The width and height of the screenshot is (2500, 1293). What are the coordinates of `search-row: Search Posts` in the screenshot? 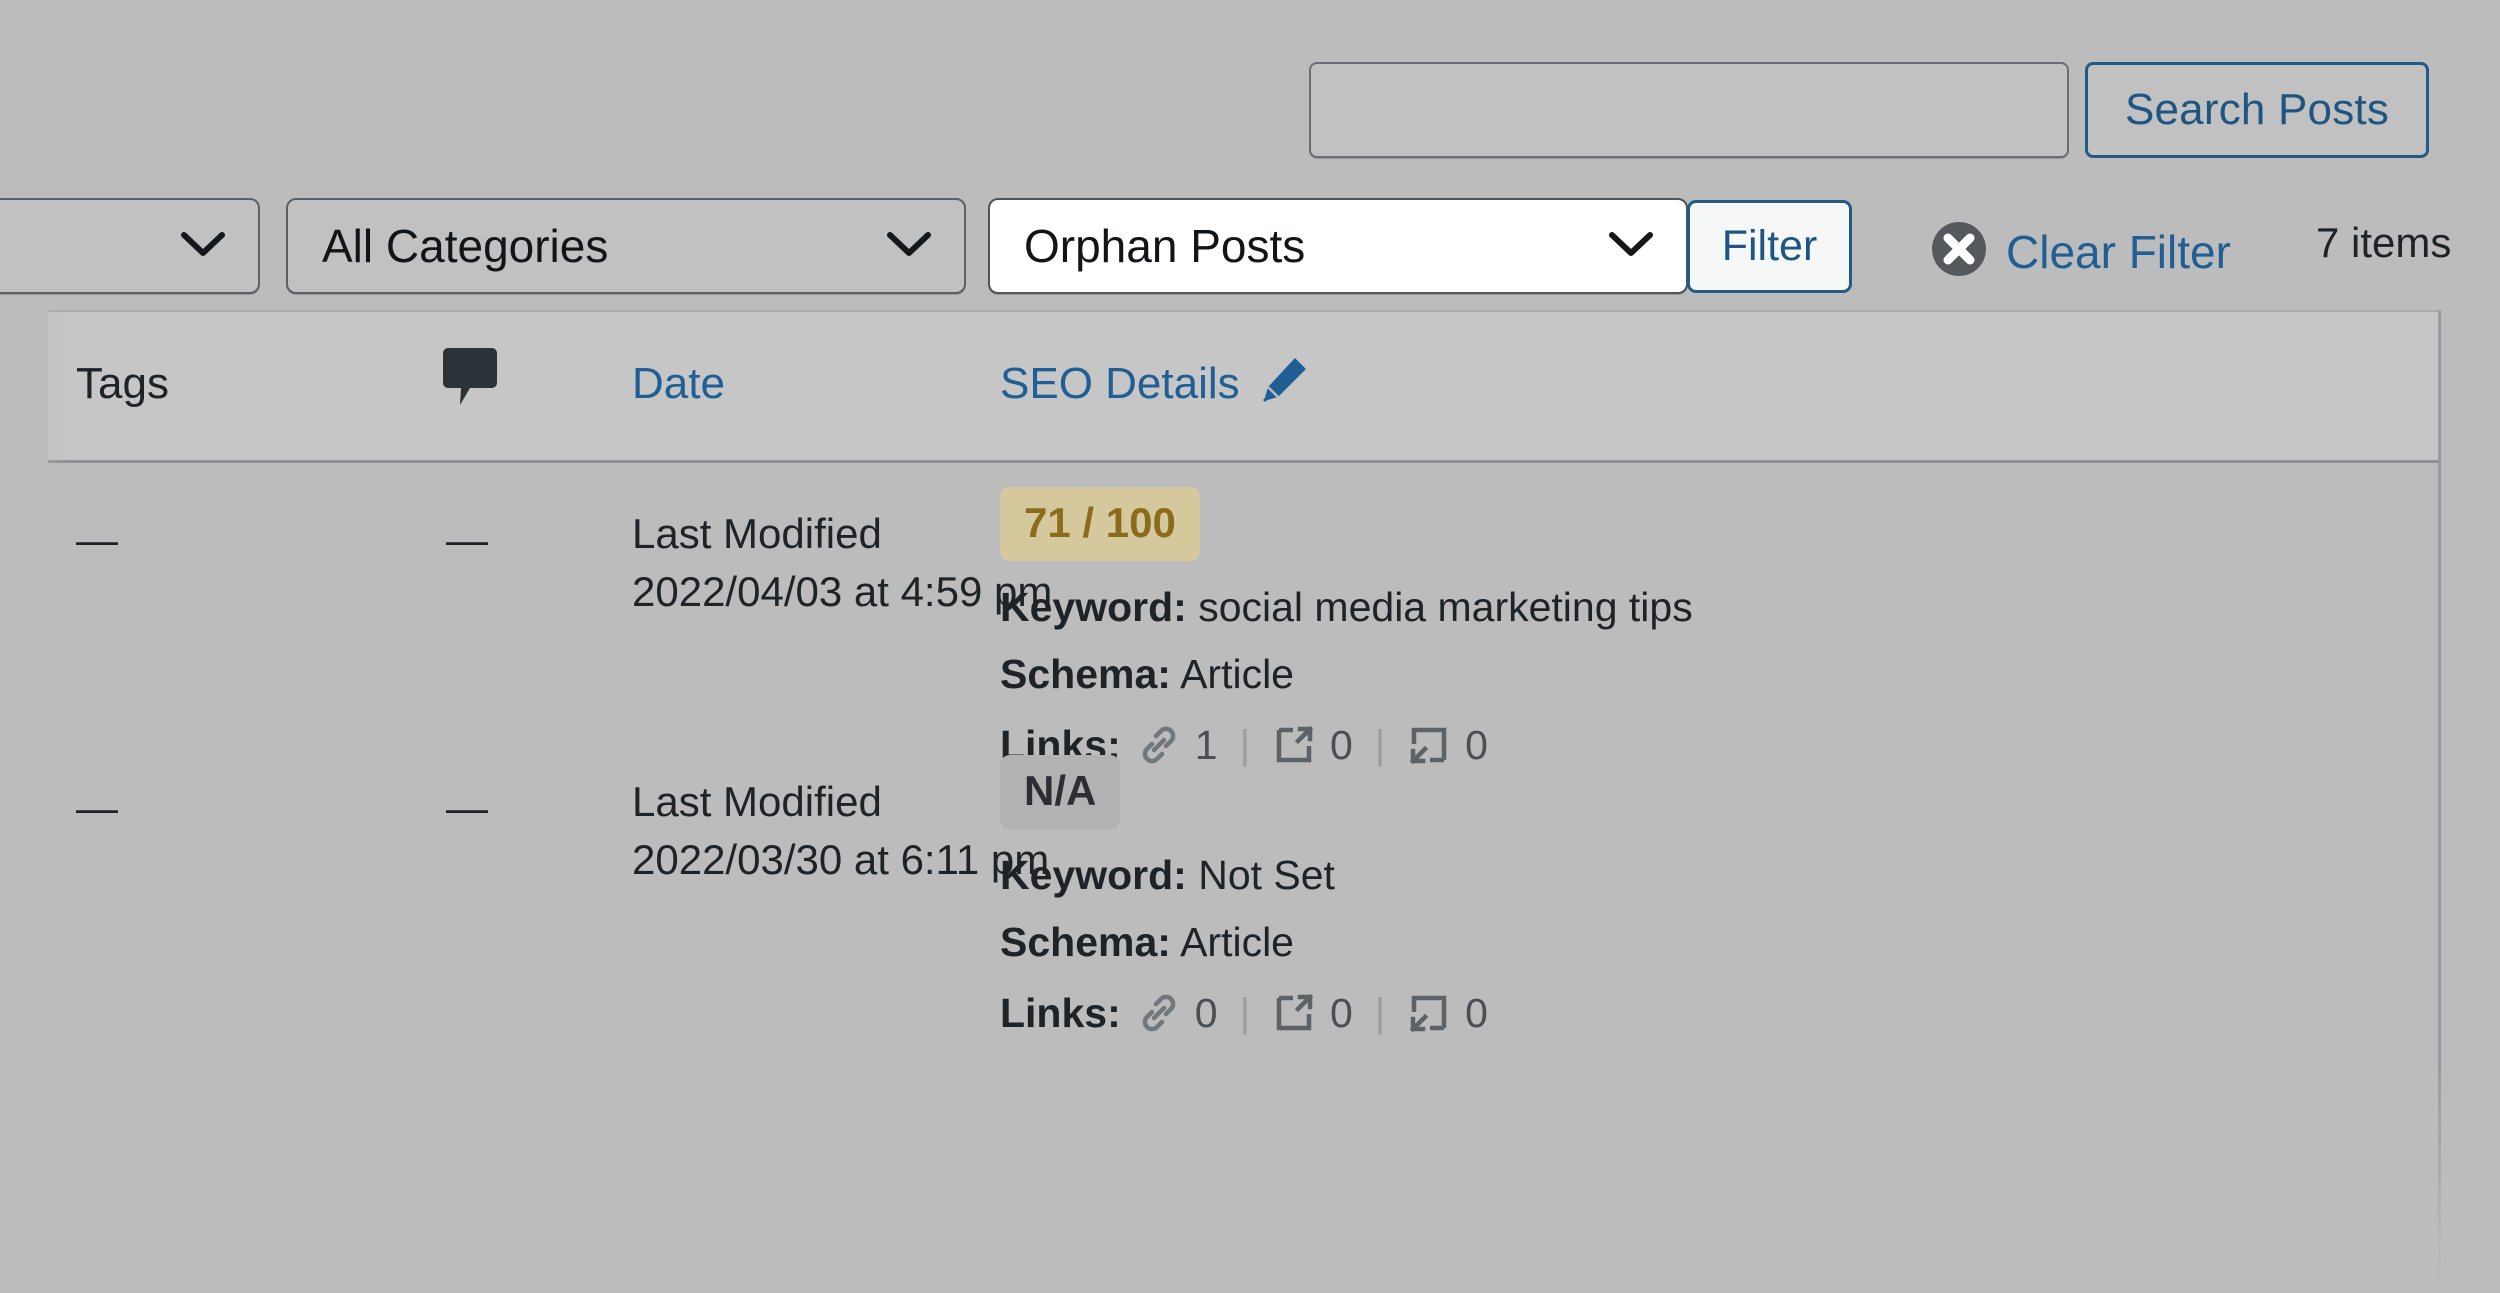 It's located at (1250, 95).